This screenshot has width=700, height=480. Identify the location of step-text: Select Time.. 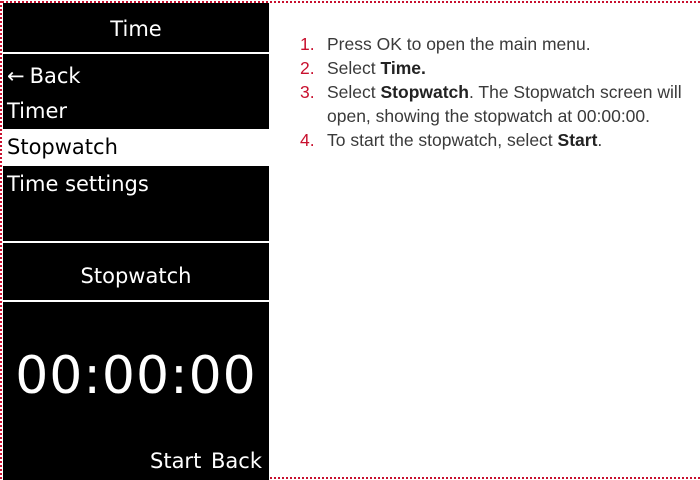
(376, 68).